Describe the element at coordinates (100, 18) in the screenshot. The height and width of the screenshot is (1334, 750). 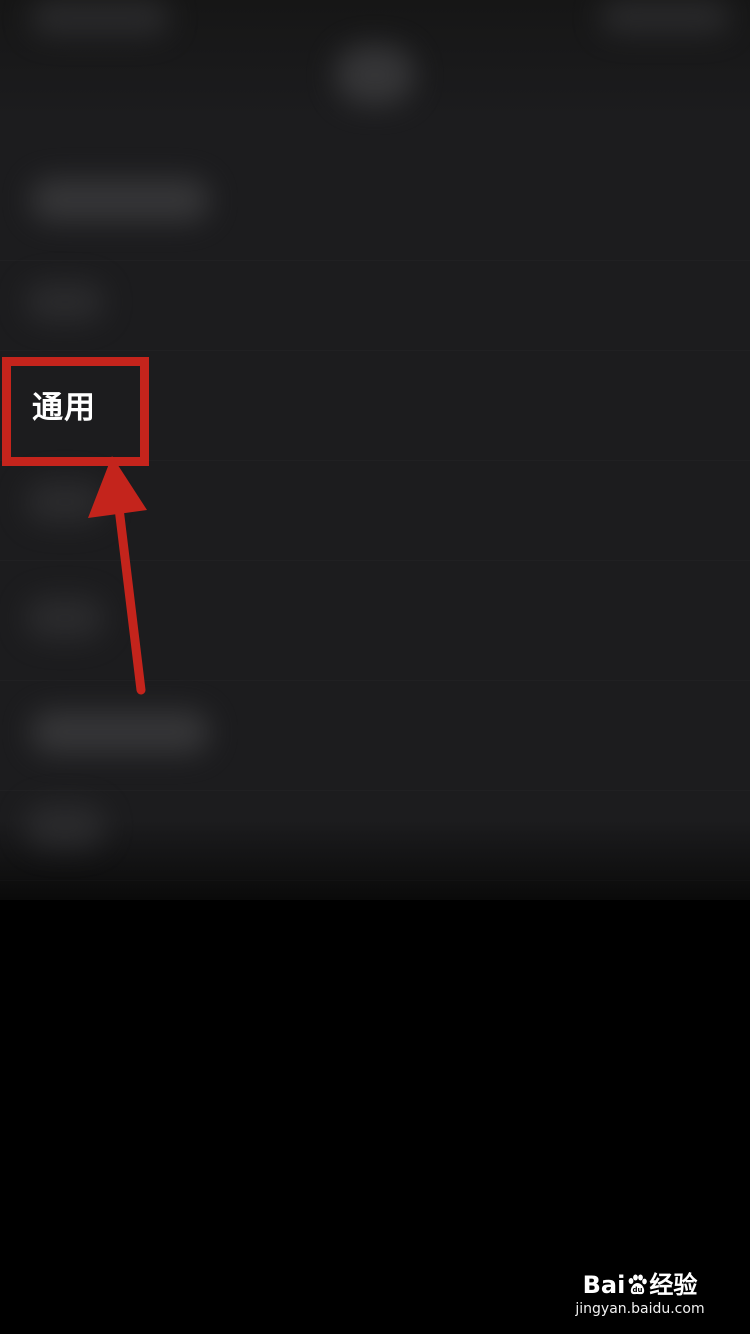
I see `blurred-status-left` at that location.